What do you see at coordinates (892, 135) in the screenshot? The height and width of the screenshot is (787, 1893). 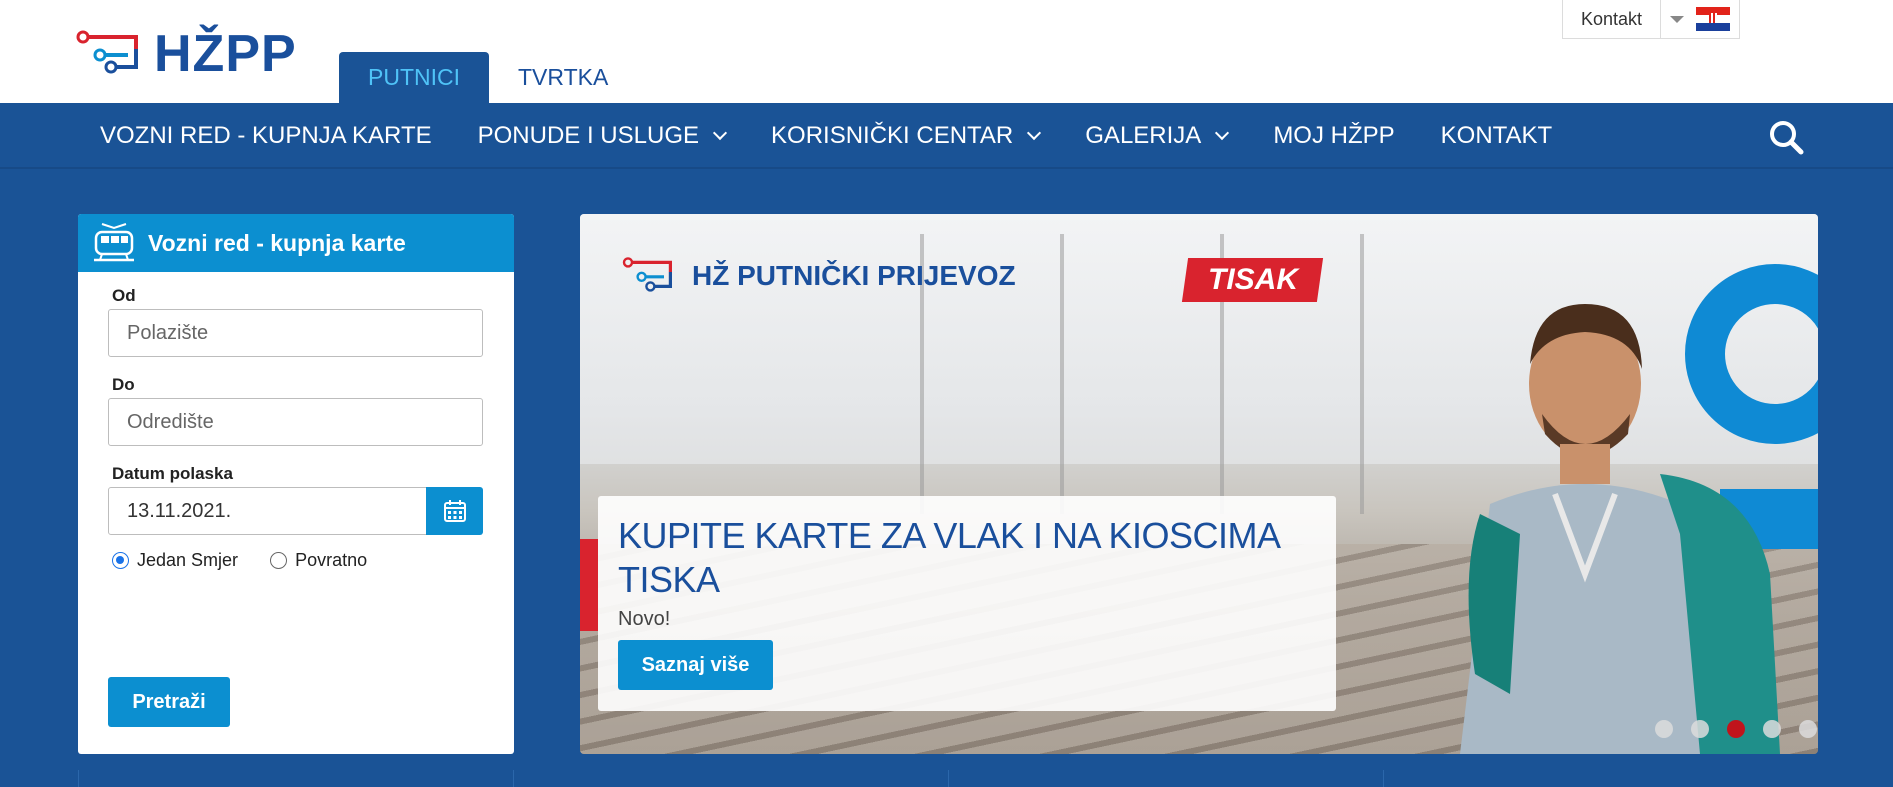 I see `nav-label: KORISNIČKI CENTAR` at bounding box center [892, 135].